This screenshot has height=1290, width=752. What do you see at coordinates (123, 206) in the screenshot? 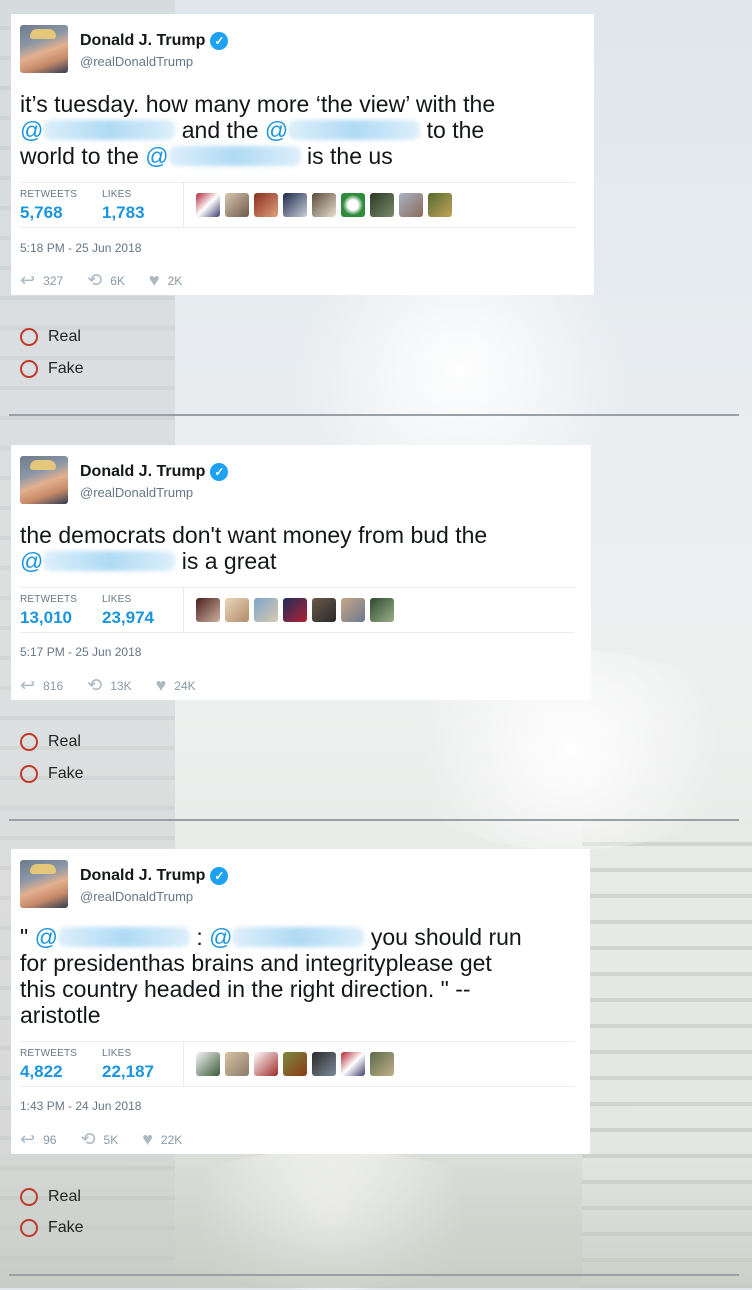
I see `likes-stat: LIKES 1,783` at bounding box center [123, 206].